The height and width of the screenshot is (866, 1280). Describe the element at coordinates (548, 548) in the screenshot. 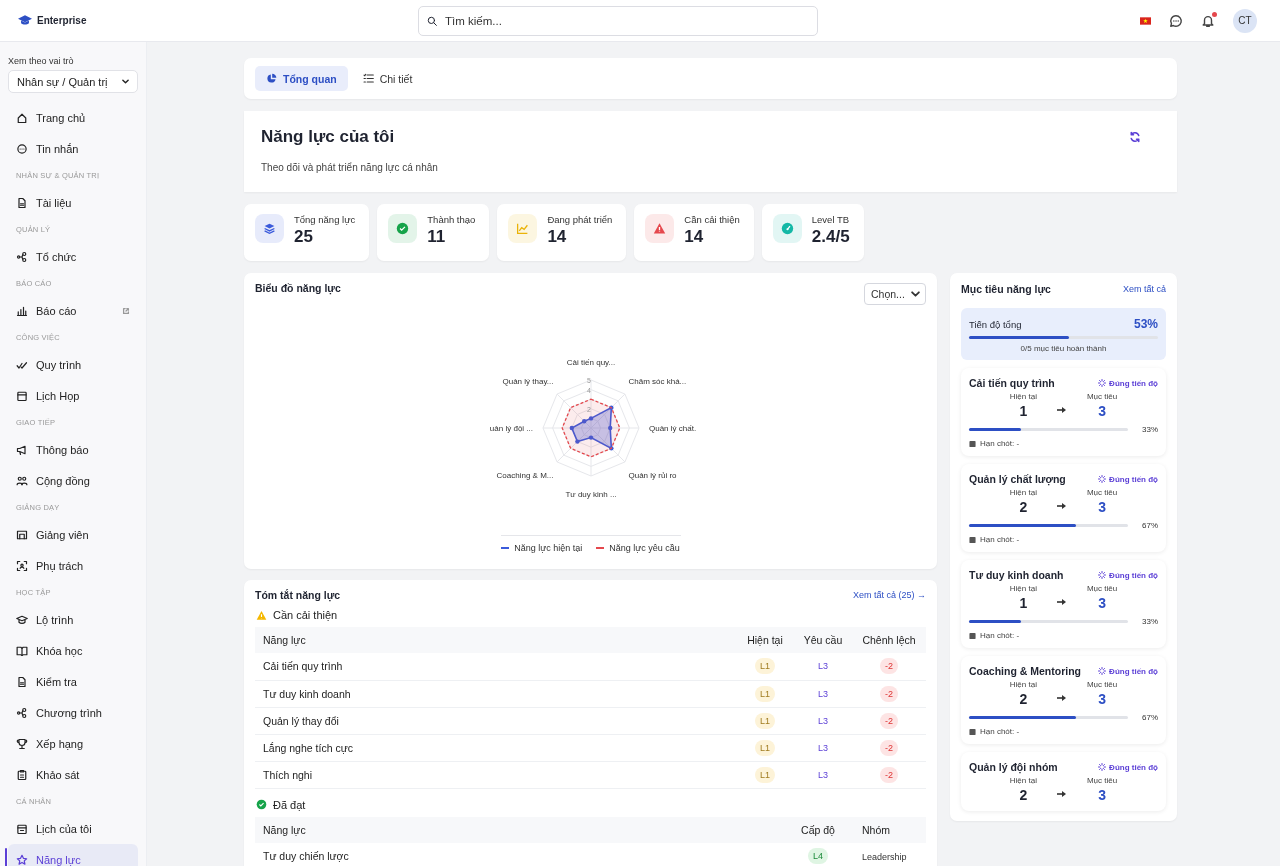

I see `legend-label: Năng lực hiện tại` at that location.